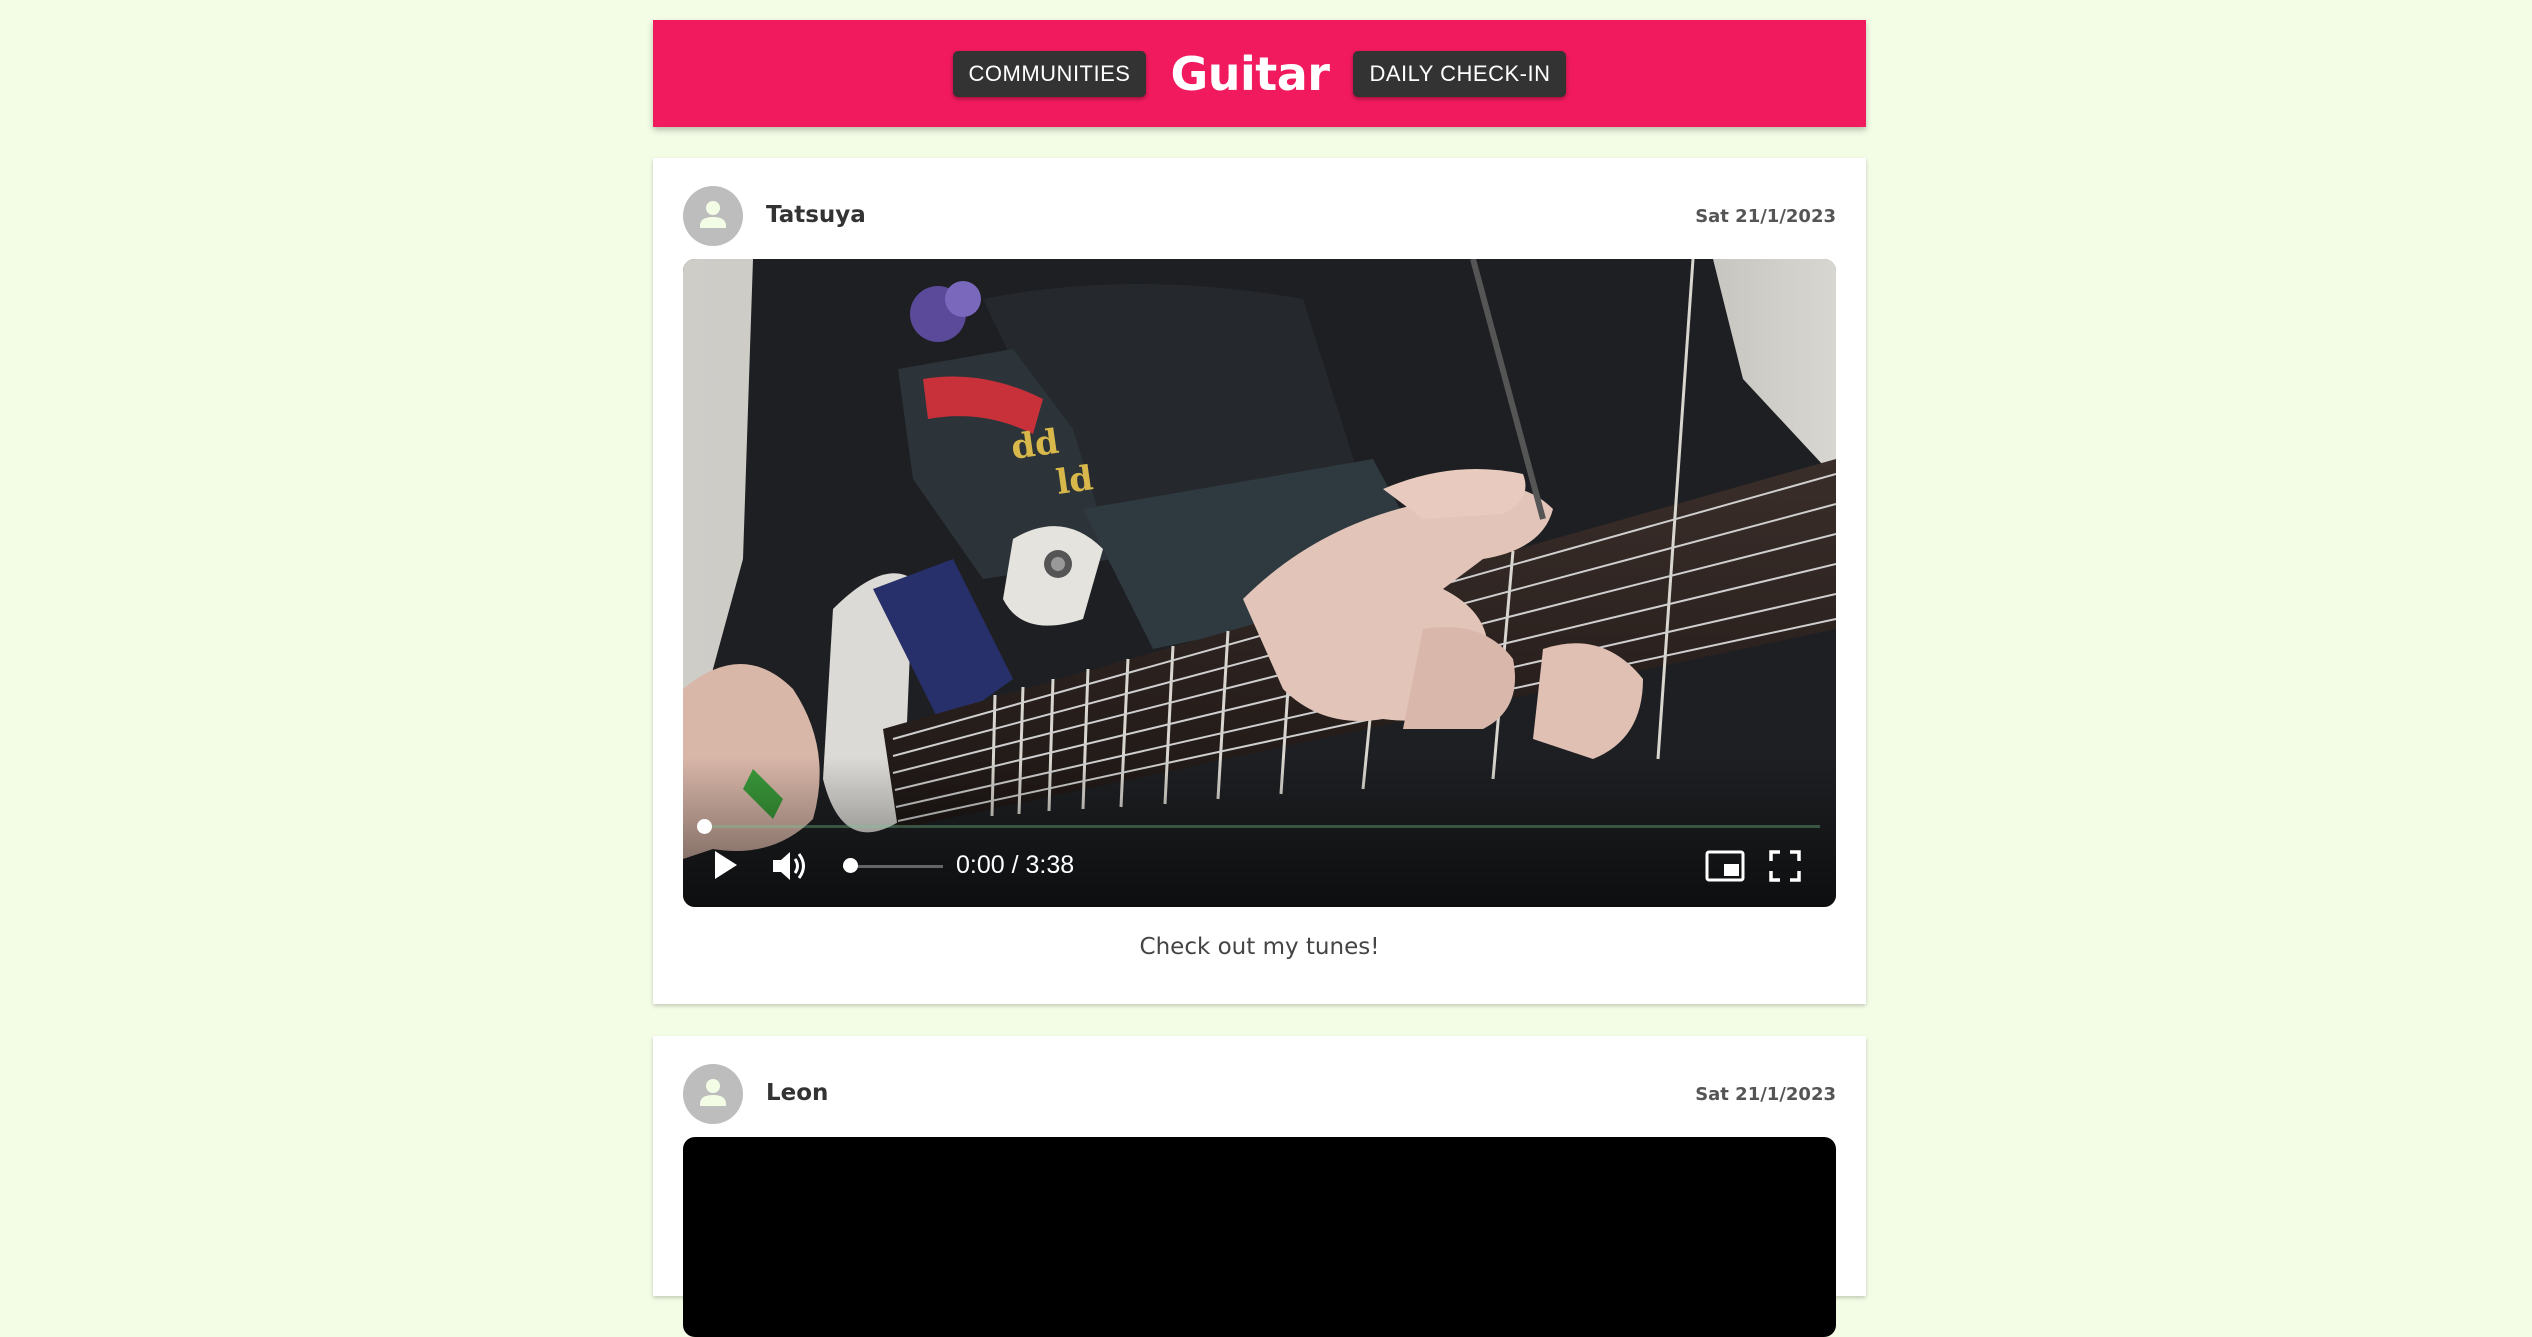 The image size is (2532, 1337). I want to click on community-header: COMMUNITIES Guitar DAILY CHECK-IN, so click(1259, 73).